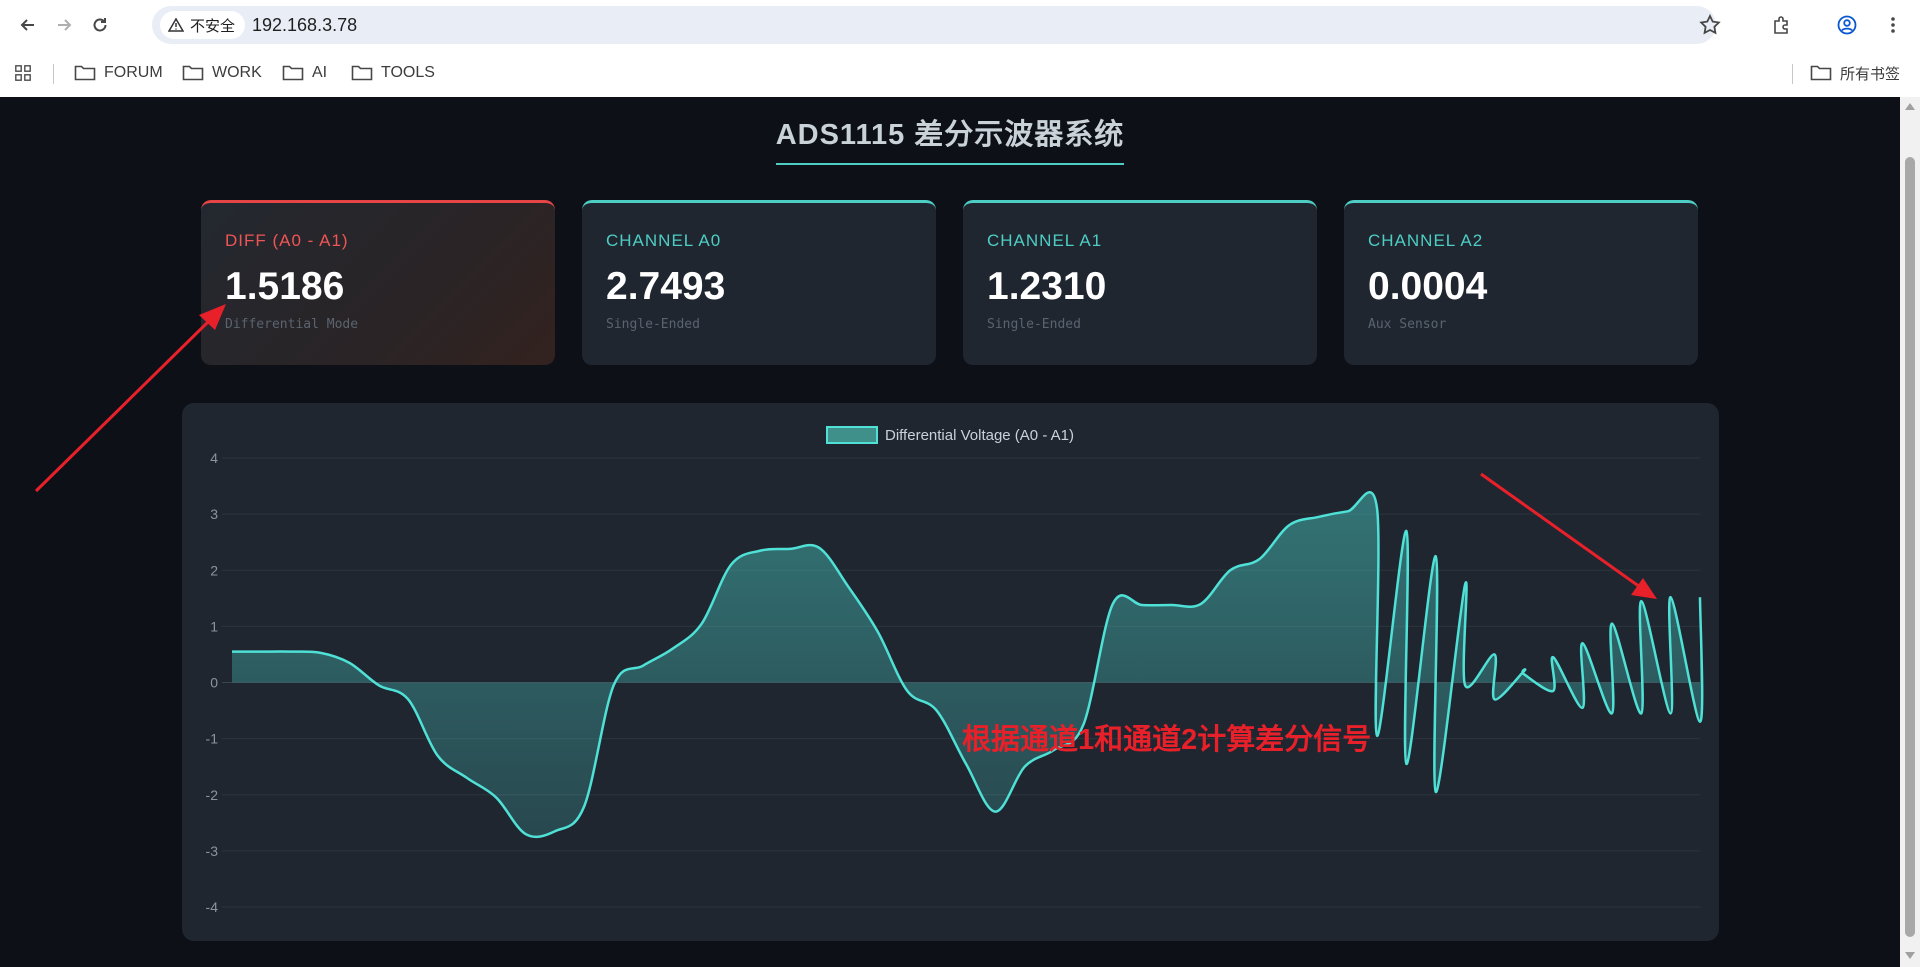  What do you see at coordinates (1047, 286) in the screenshot?
I see `card-value: 1.2310` at bounding box center [1047, 286].